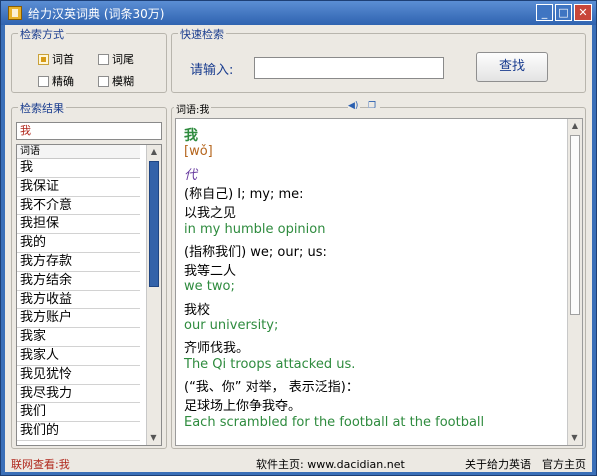 Image resolution: width=597 pixels, height=476 pixels. Describe the element at coordinates (564, 464) in the screenshot. I see `official-site-link: 官方主页` at that location.